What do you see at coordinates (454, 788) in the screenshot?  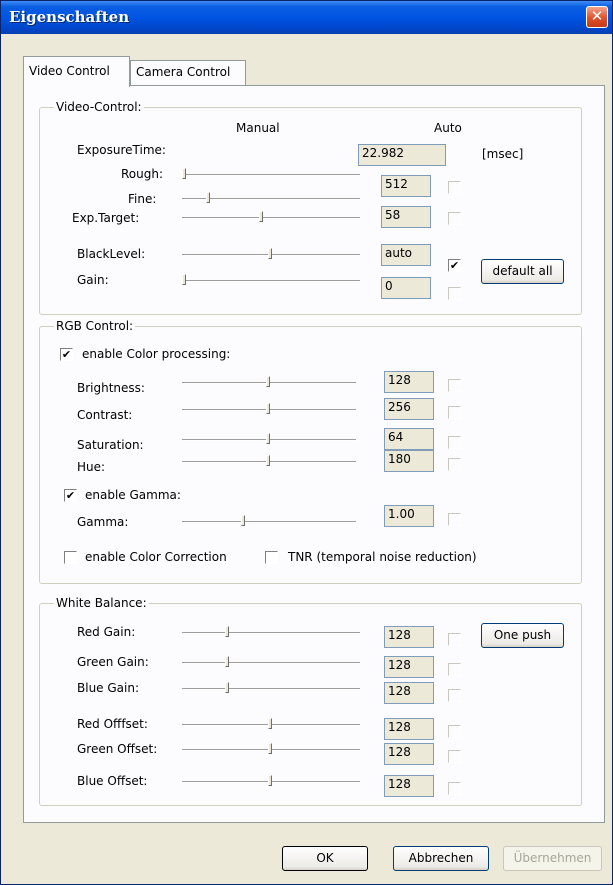 I see `wb-5-auto-checkbox` at bounding box center [454, 788].